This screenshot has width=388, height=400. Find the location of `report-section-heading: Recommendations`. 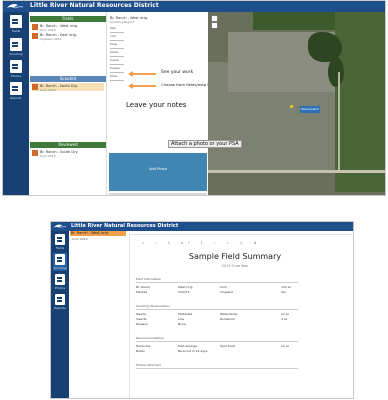

report-section-heading: Recommendations is located at coordinates (150, 338).